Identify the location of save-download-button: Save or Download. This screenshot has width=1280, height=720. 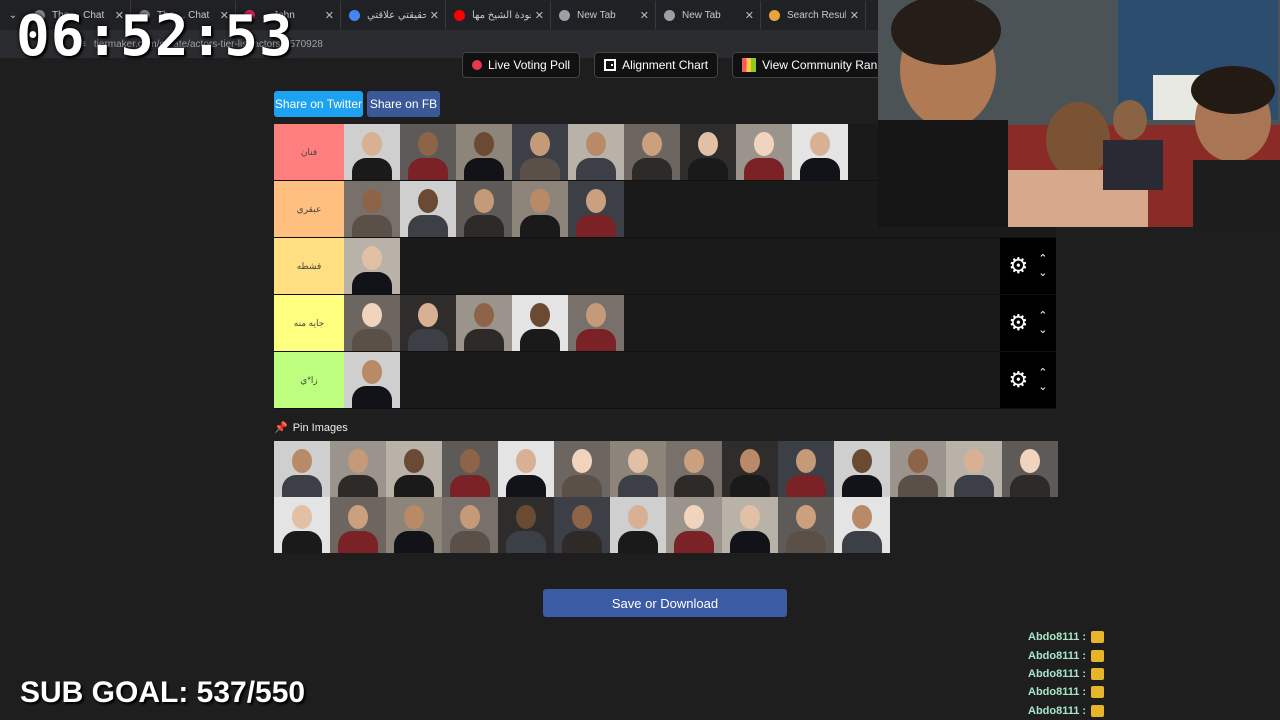
(665, 603).